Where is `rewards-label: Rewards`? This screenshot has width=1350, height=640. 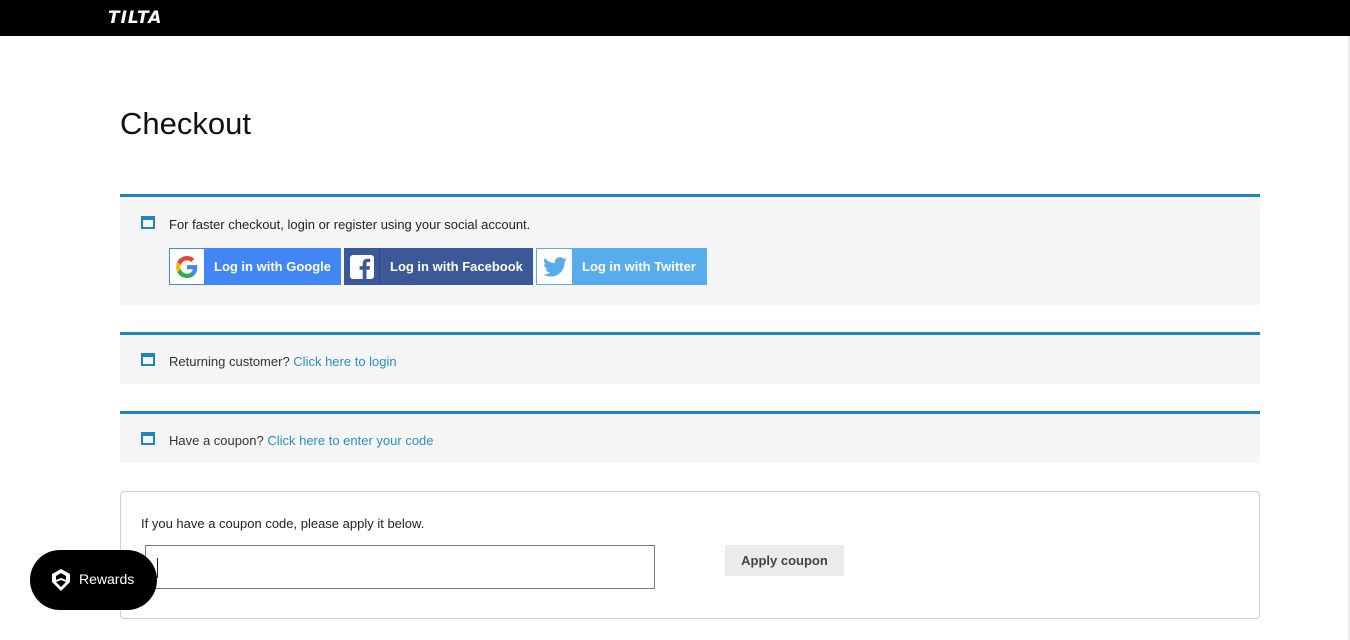
rewards-label: Rewards is located at coordinates (107, 579).